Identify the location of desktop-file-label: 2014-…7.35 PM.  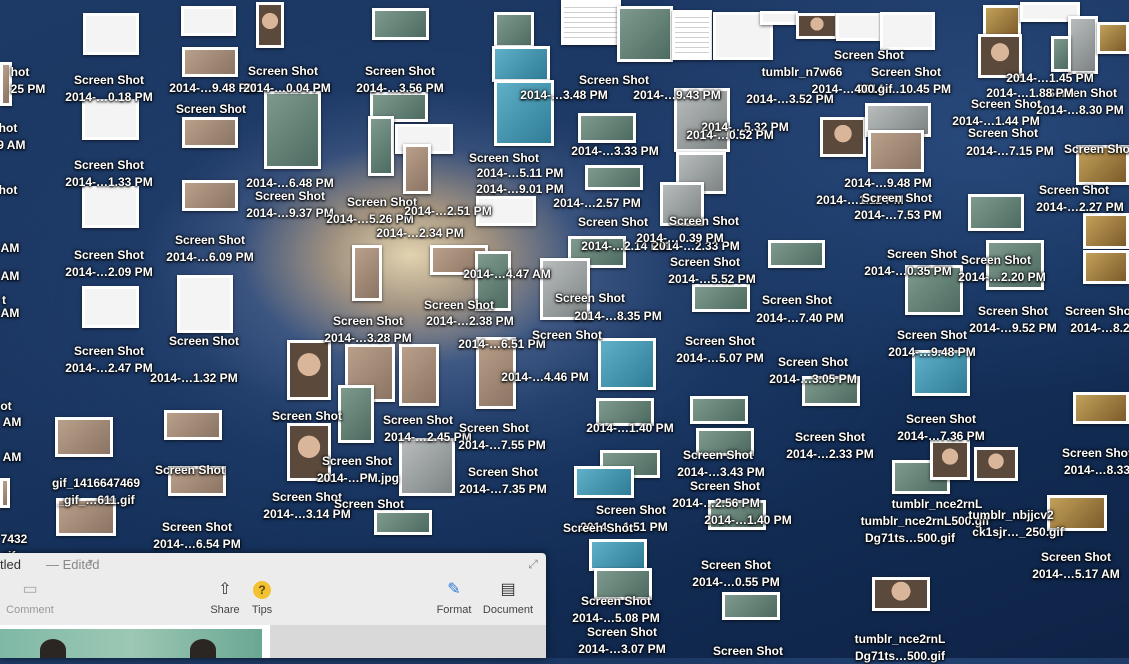
(502, 489).